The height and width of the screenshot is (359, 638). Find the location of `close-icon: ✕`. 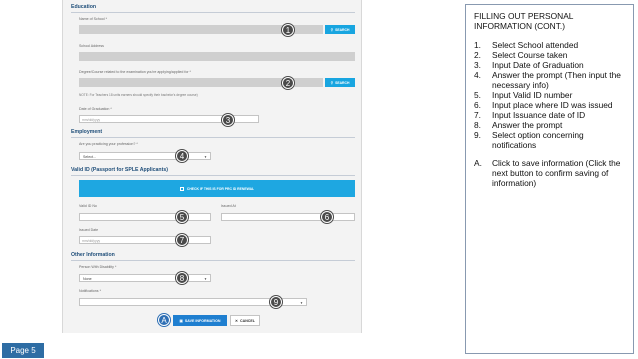

close-icon: ✕ is located at coordinates (237, 320).